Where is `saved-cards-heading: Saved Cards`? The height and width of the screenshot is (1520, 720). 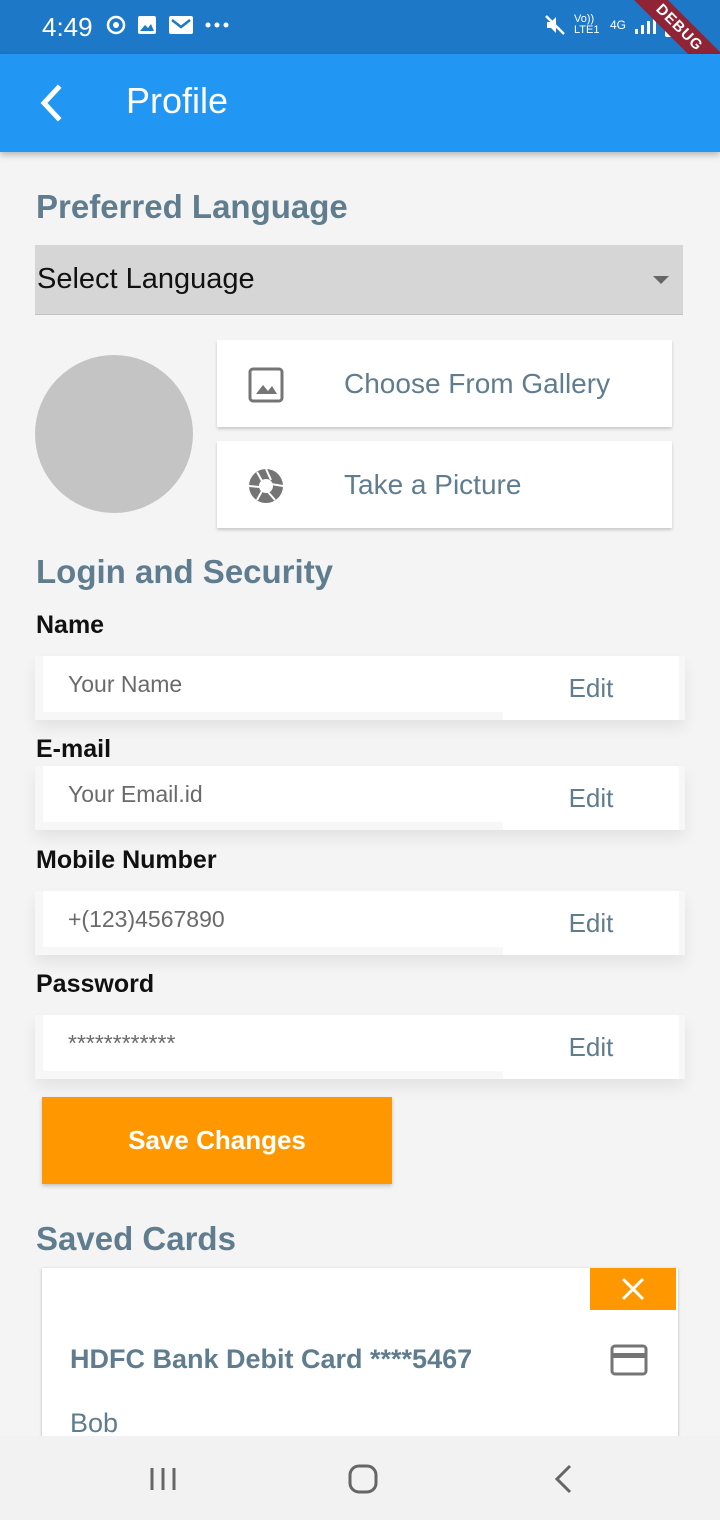 saved-cards-heading: Saved Cards is located at coordinates (136, 1238).